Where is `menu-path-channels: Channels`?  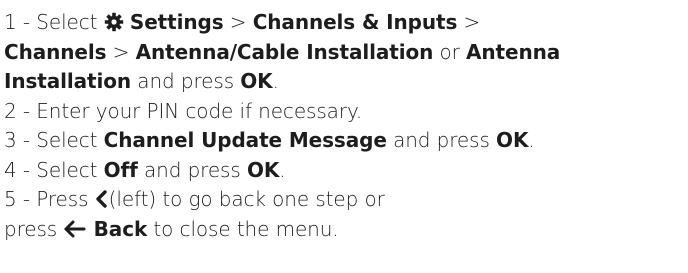
menu-path-channels: Channels is located at coordinates (55, 51).